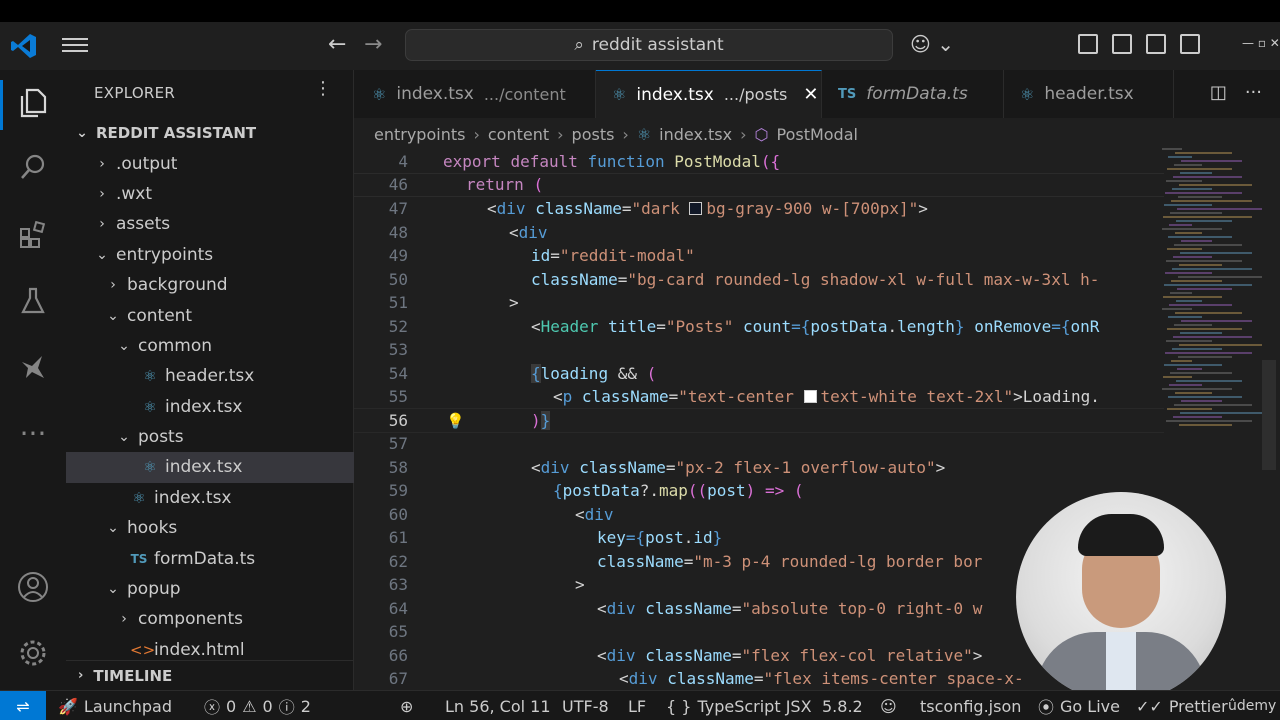 The image size is (1280, 720). Describe the element at coordinates (759, 444) in the screenshot. I see `code-line: 57` at that location.